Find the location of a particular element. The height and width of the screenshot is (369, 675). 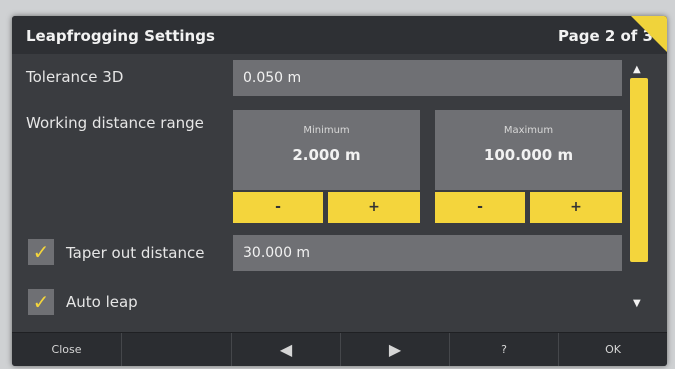

page-title: Leapfrogging Settings is located at coordinates (120, 36).